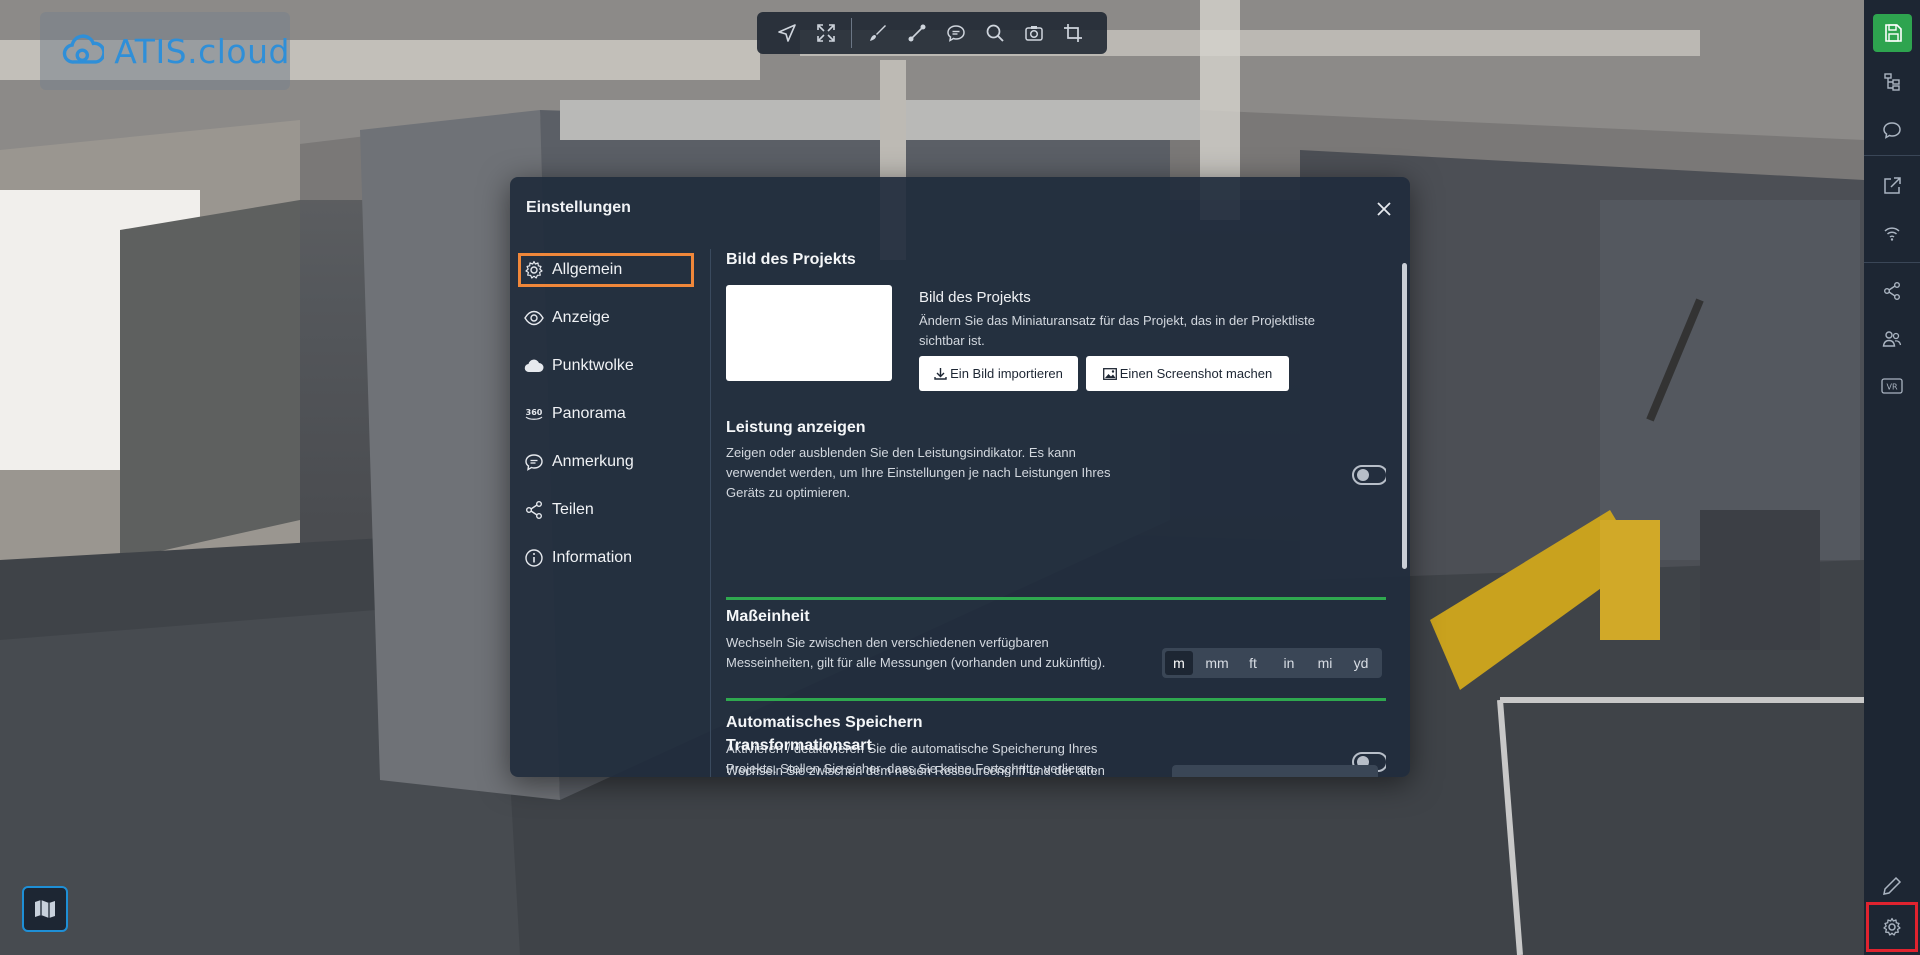 The height and width of the screenshot is (955, 1920). I want to click on vr-icon: VR, so click(1892, 386).